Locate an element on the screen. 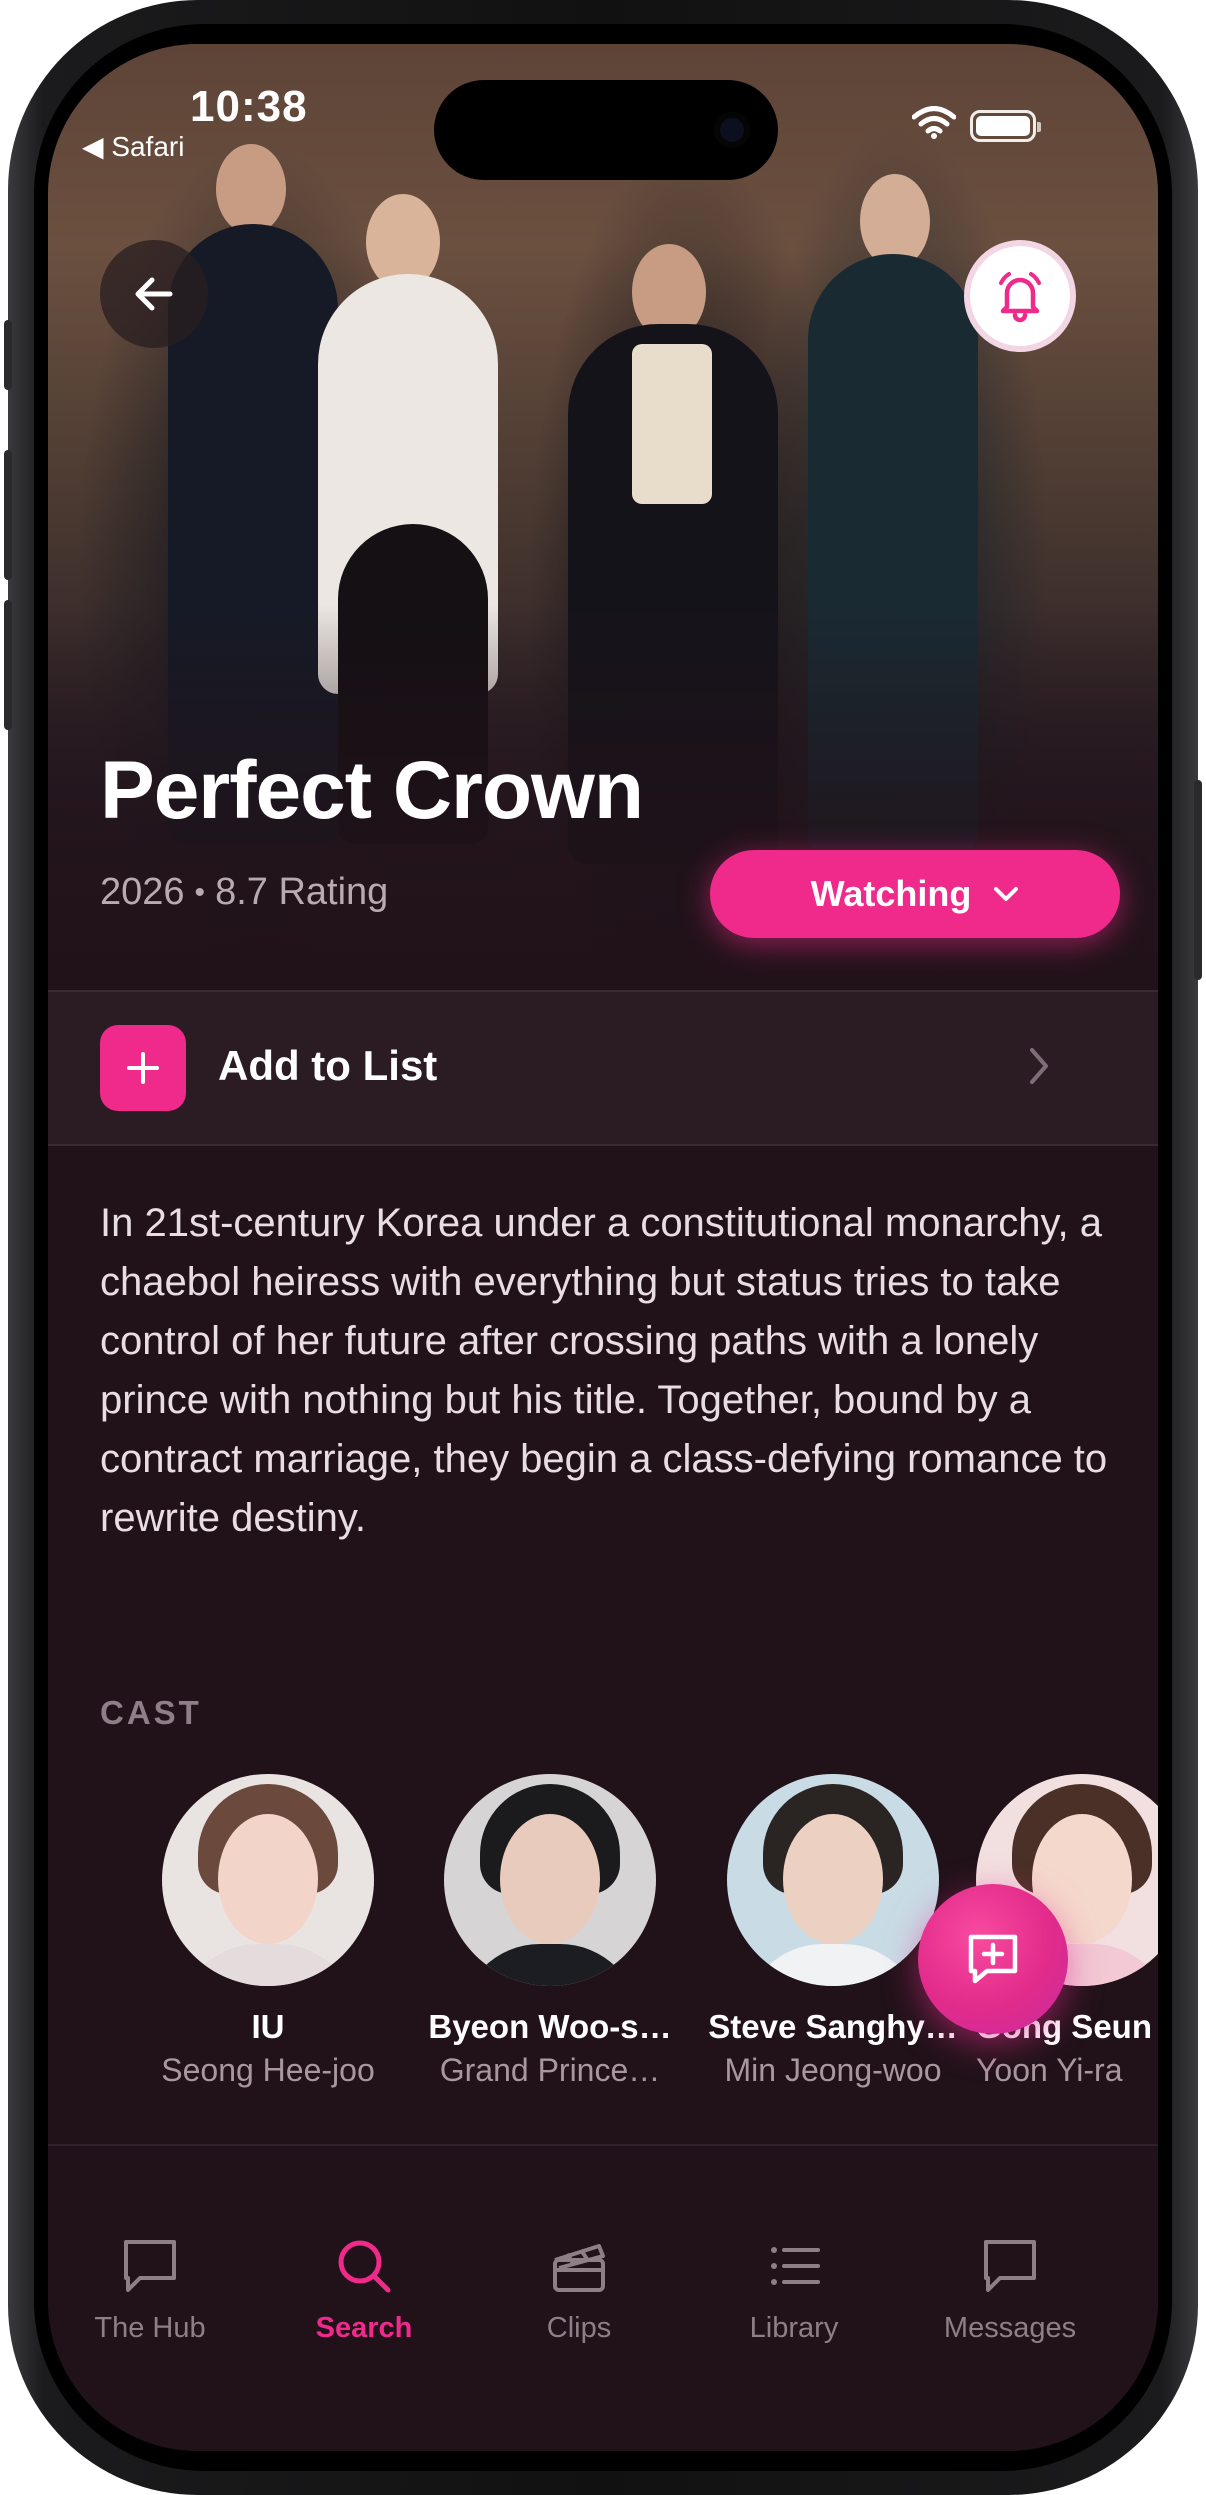  watch-status-dropdown: Watching is located at coordinates (915, 894).